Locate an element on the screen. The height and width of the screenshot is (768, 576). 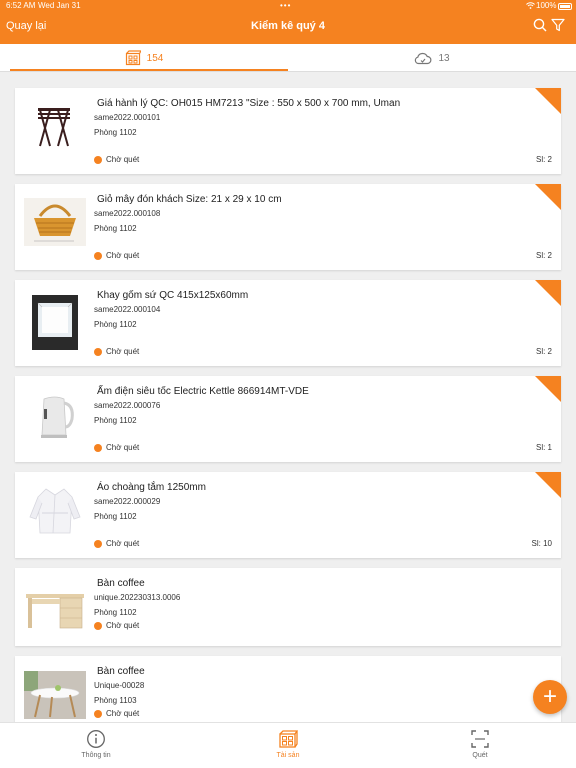
tab-sync-count: 13 is located at coordinates (432, 58).